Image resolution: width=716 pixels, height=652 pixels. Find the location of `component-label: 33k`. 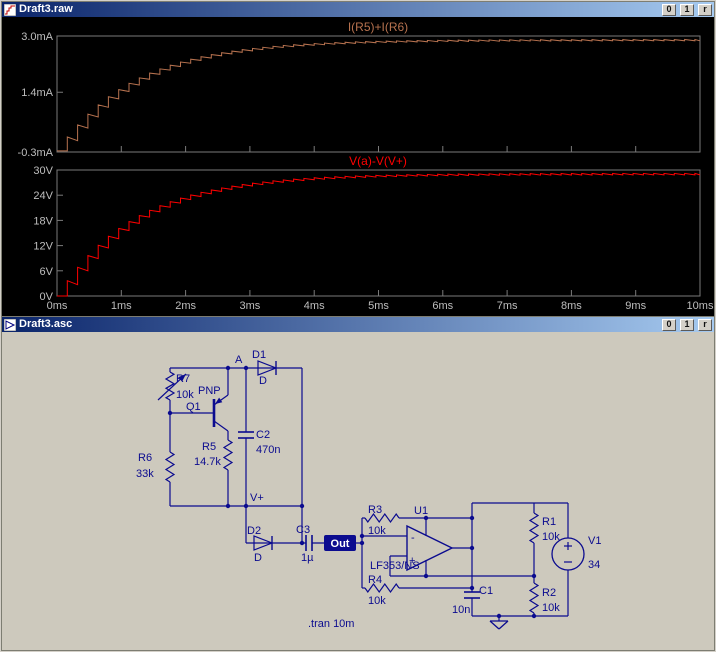

component-label: 33k is located at coordinates (145, 474).